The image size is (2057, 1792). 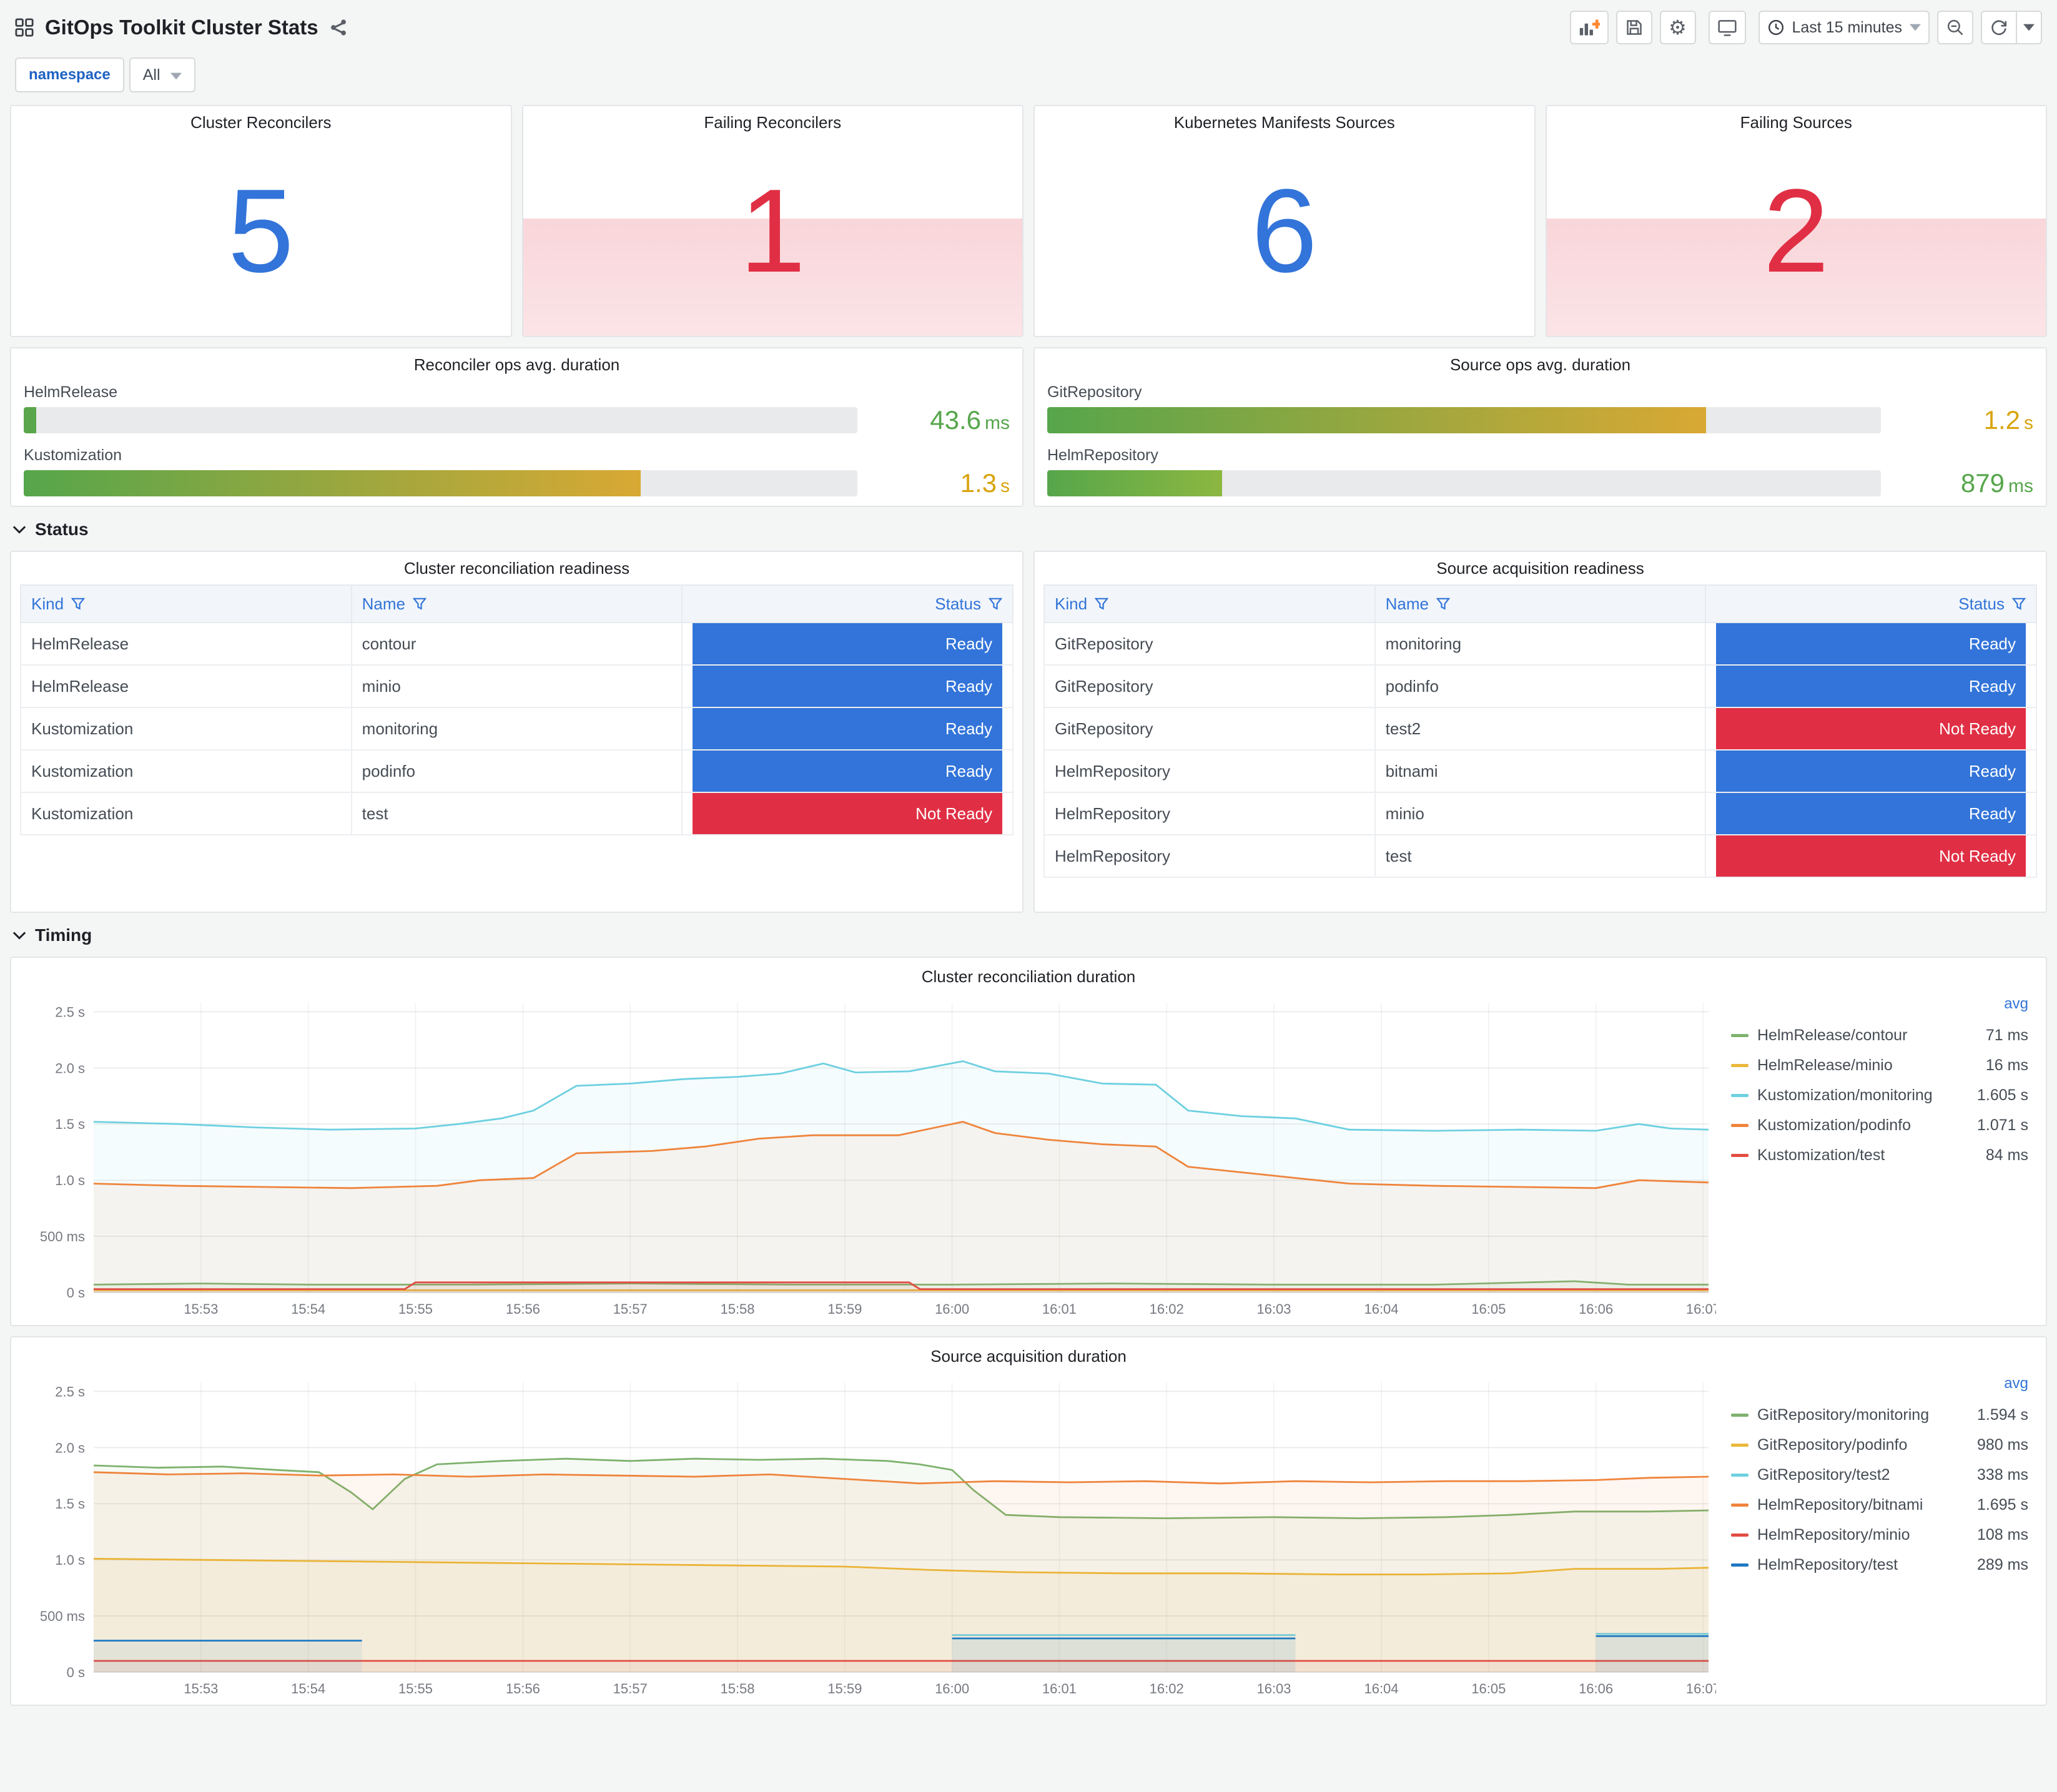 I want to click on bar-gauge: Kustomization 1.3 s, so click(x=517, y=472).